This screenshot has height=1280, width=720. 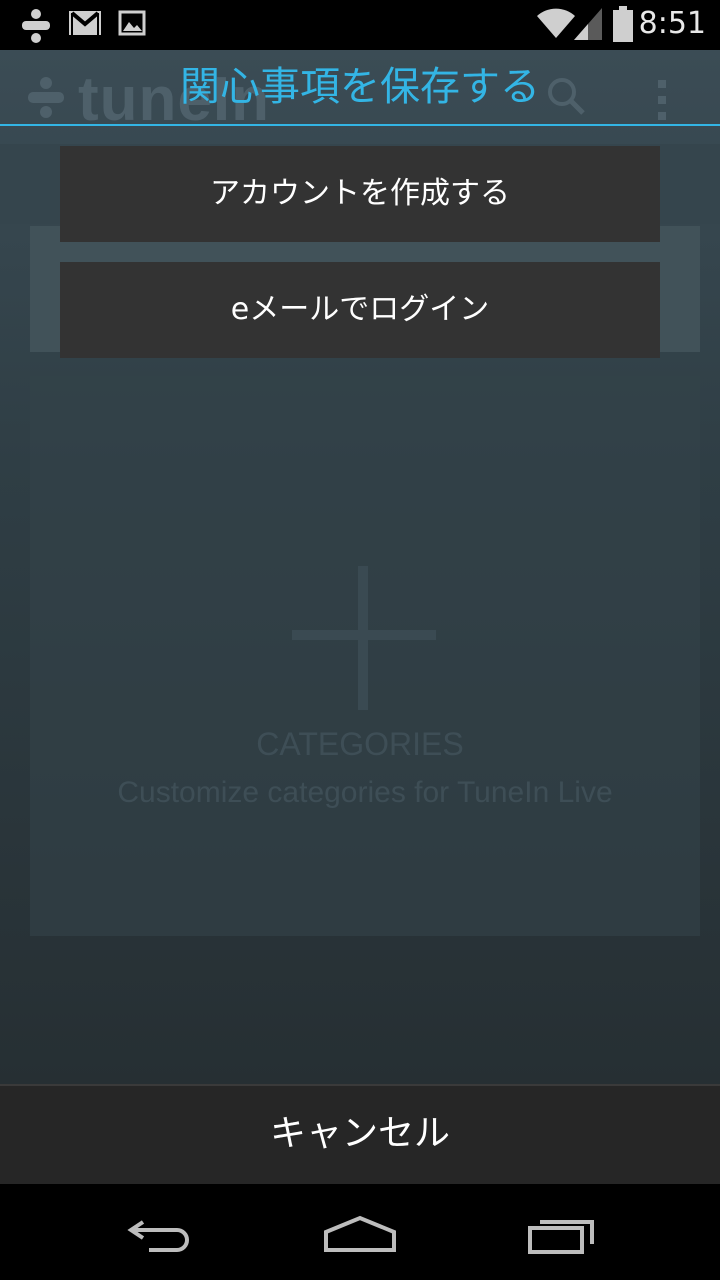 I want to click on categories-description: Customize categories for TuneIn Live, so click(x=365, y=792).